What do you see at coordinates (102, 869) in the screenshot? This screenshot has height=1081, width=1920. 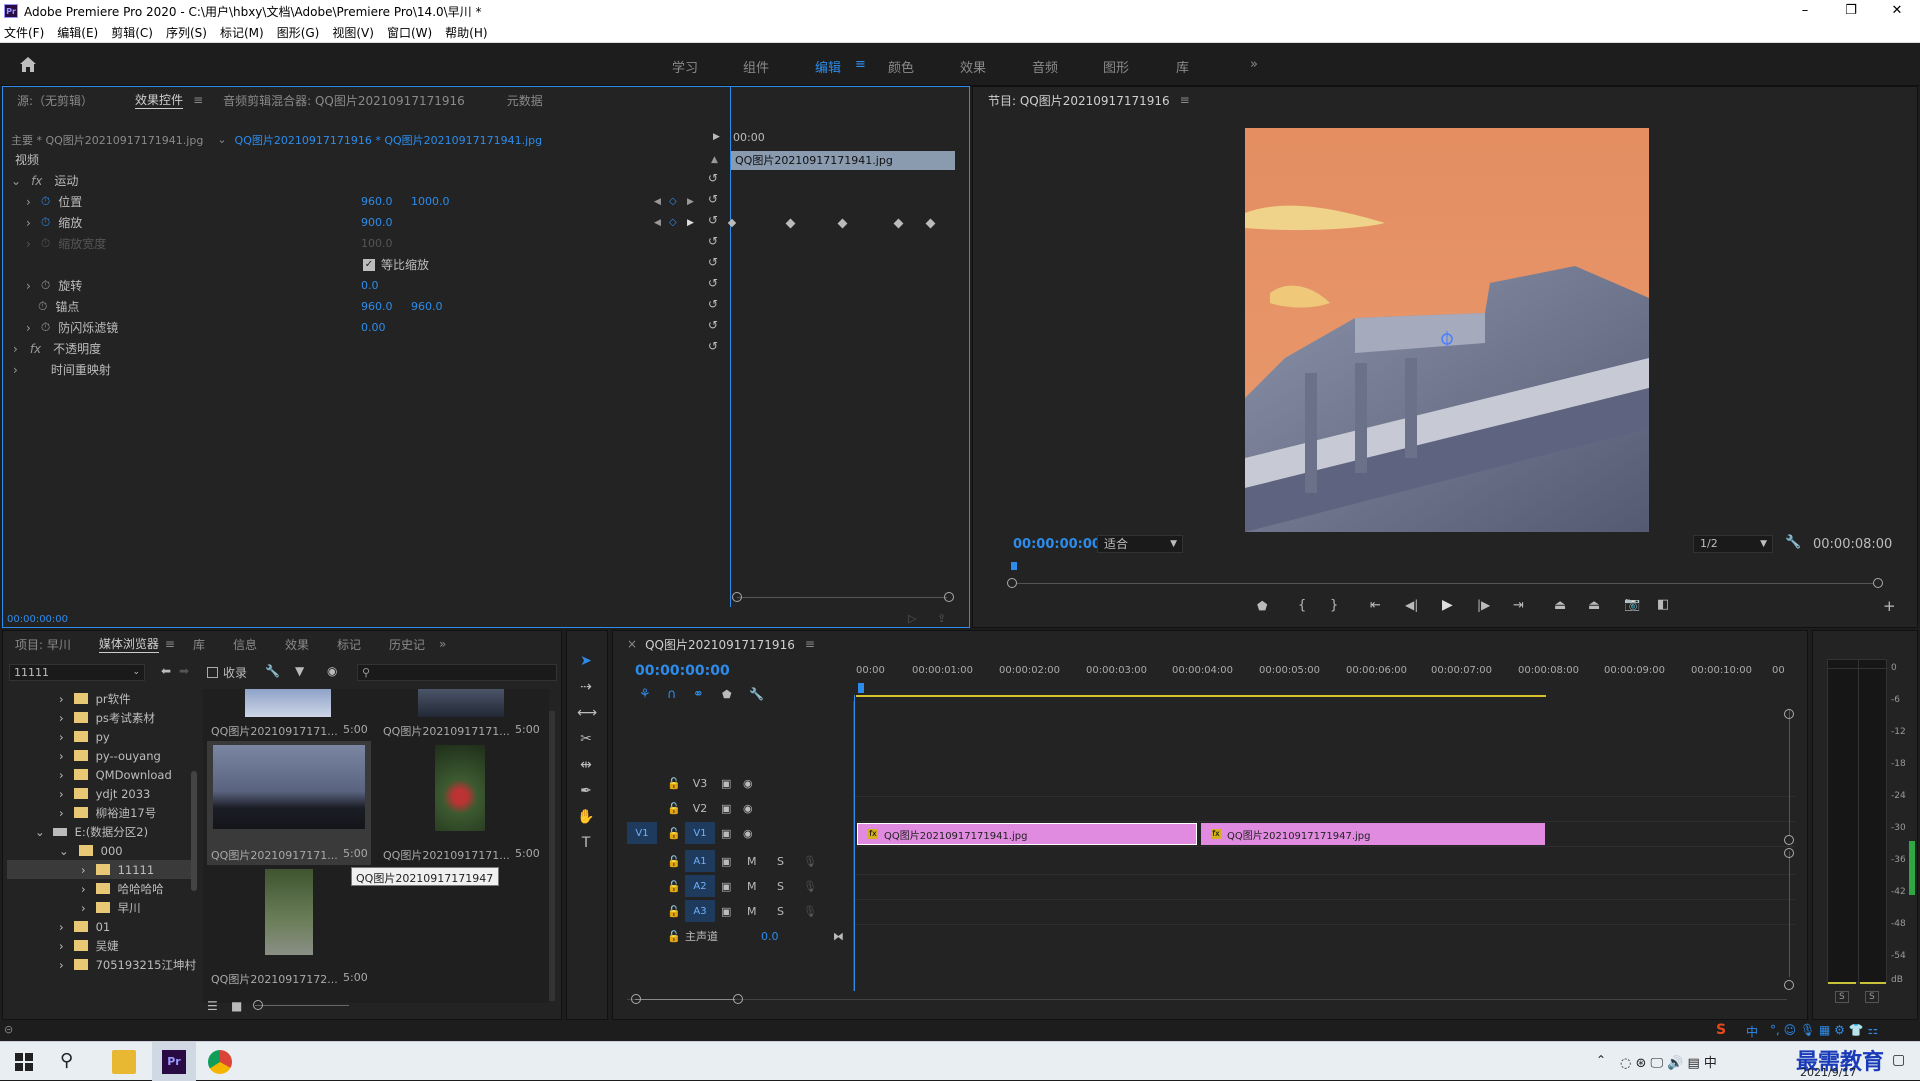 I see `tree-item-selected: › 11111` at bounding box center [102, 869].